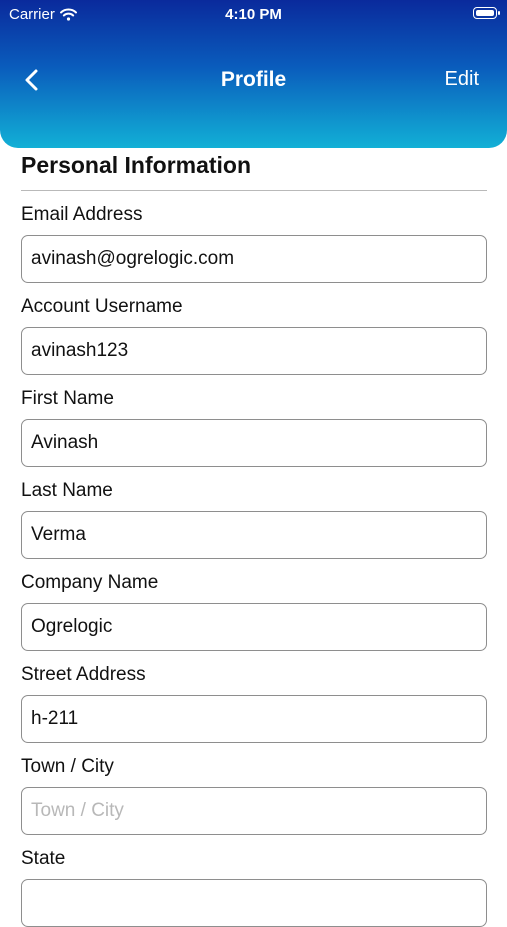 This screenshot has width=507, height=927. I want to click on username-field-group: Account Username avinash123, so click(254, 329).